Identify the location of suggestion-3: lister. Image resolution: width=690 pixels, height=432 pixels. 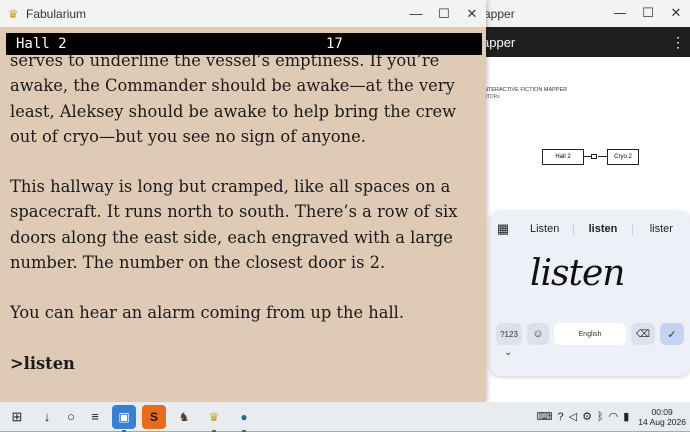
(661, 229).